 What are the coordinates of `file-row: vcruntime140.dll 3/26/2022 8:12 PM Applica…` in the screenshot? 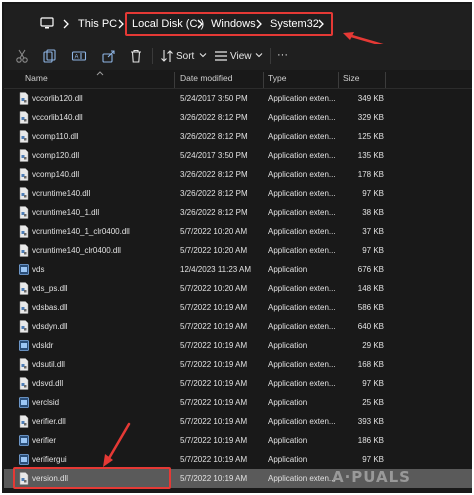 It's located at (238, 193).